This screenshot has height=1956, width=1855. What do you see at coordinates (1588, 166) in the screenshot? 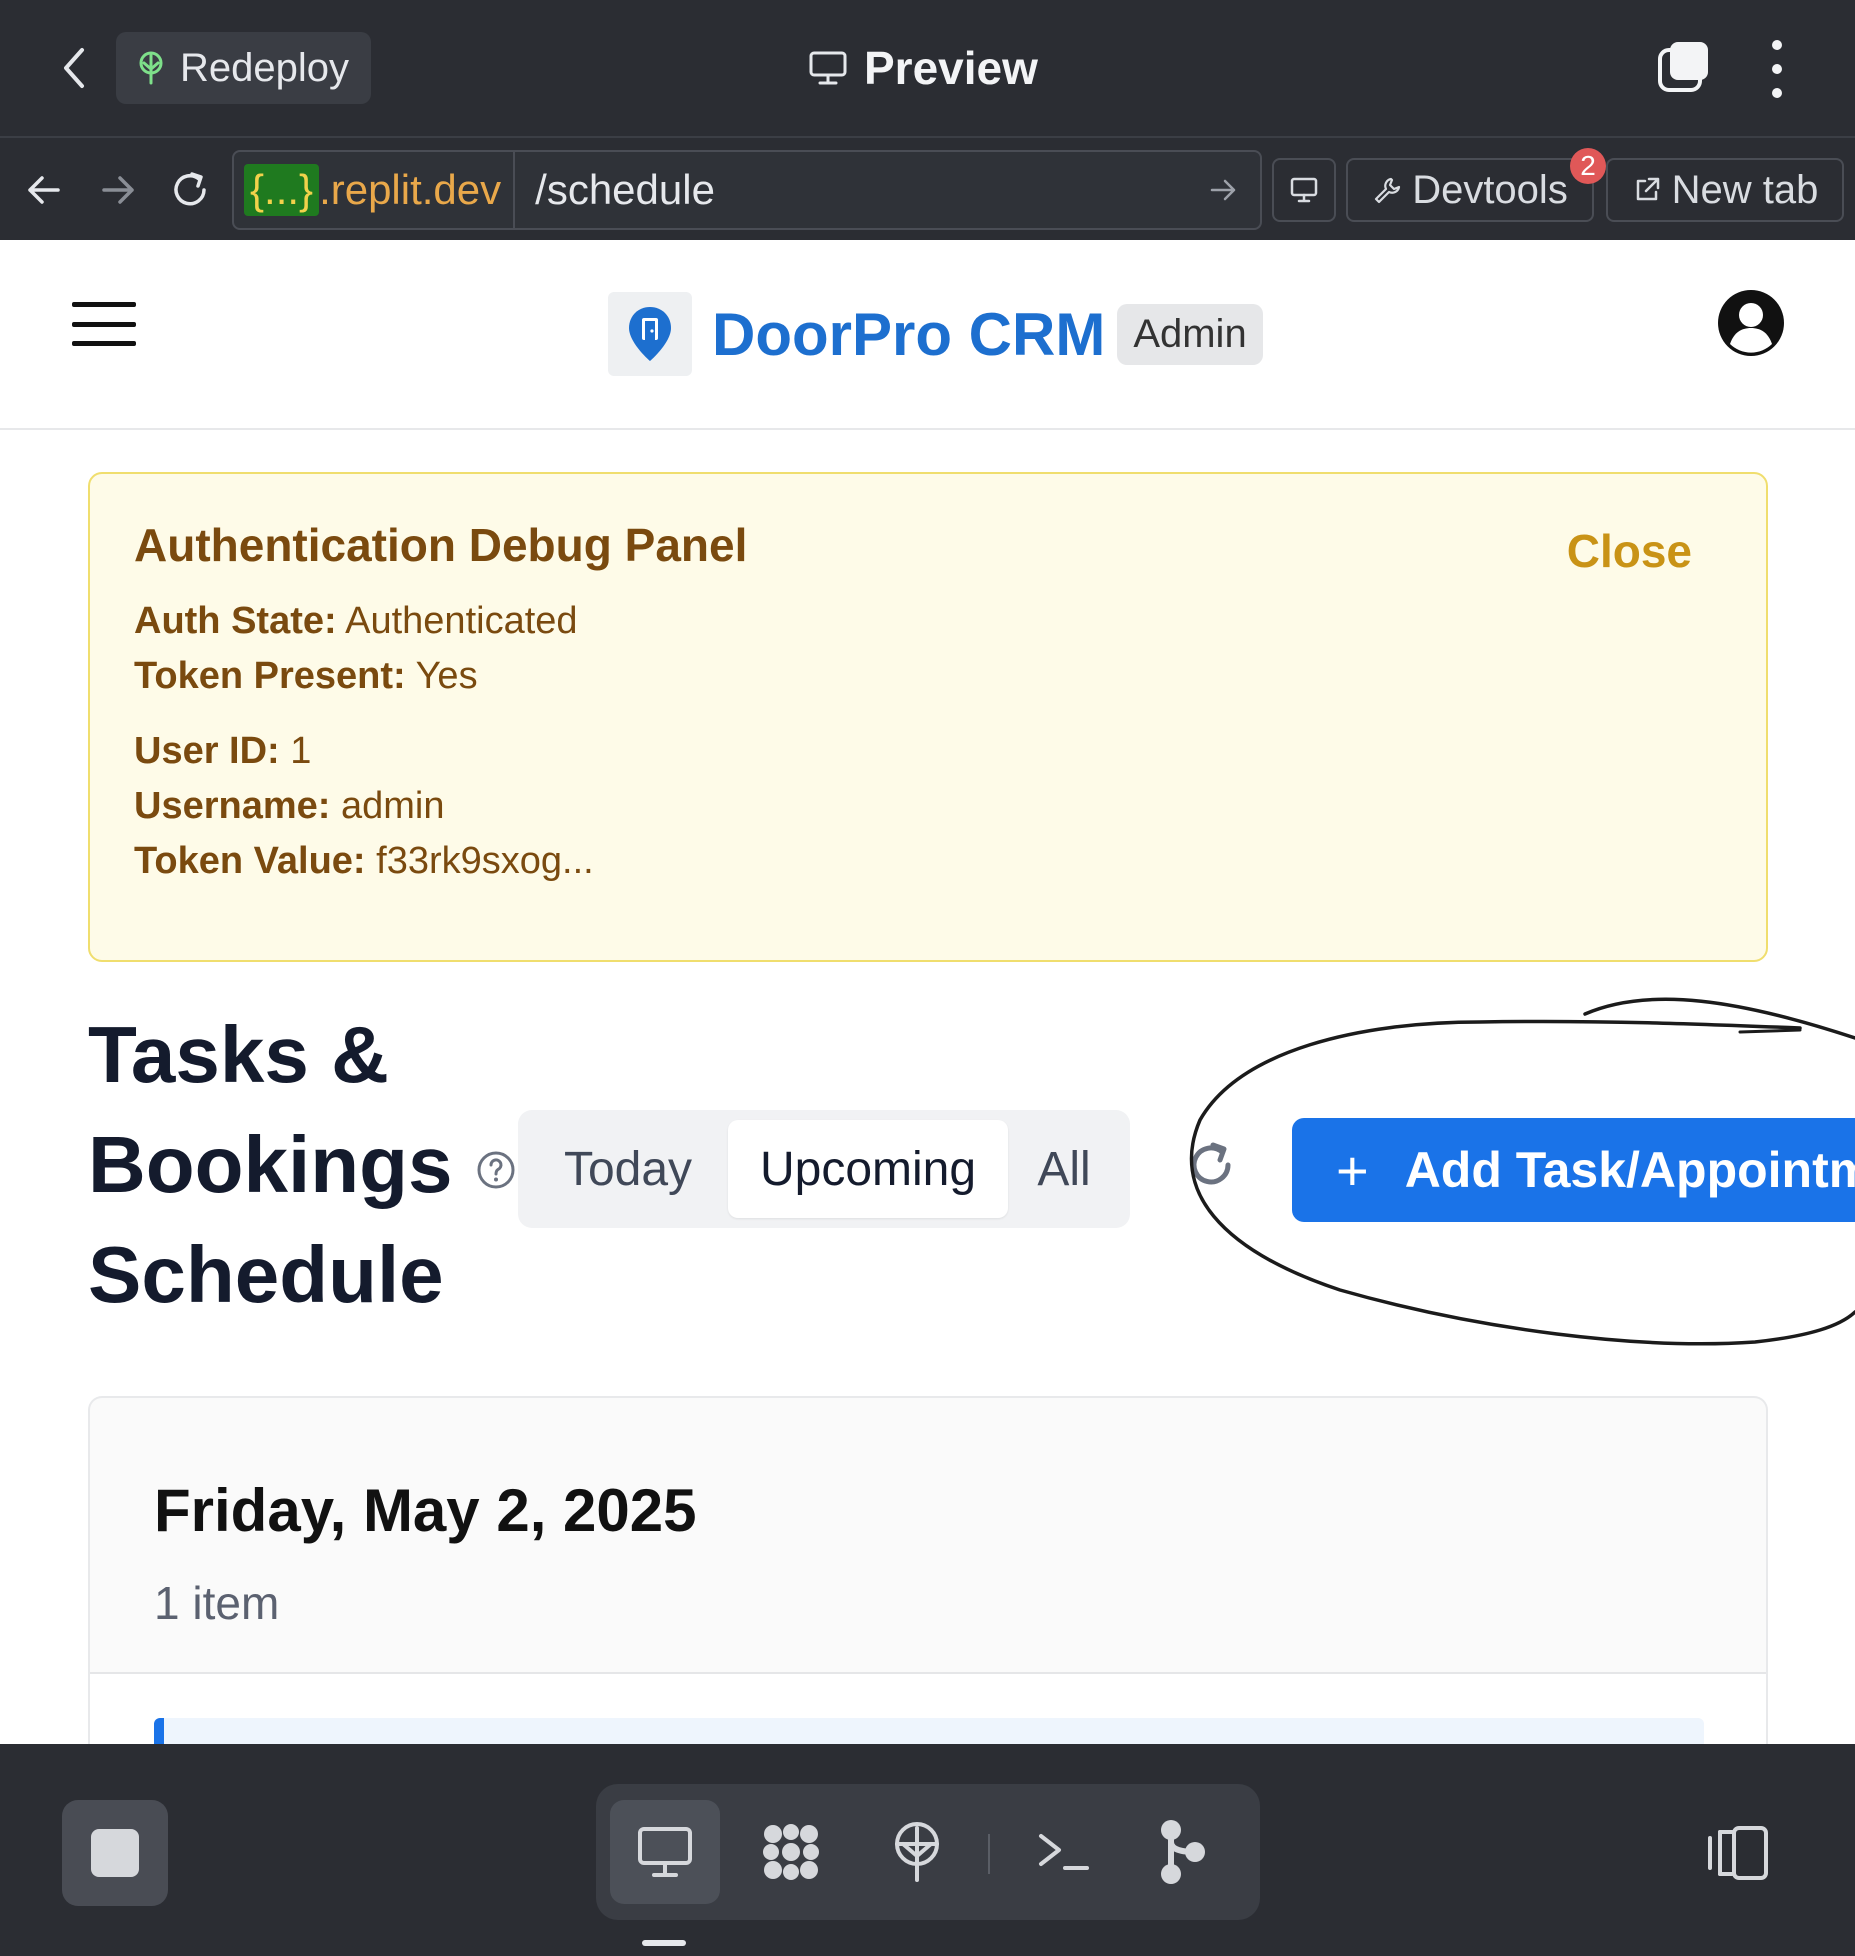
I see `devtools-notification-badge: 2` at bounding box center [1588, 166].